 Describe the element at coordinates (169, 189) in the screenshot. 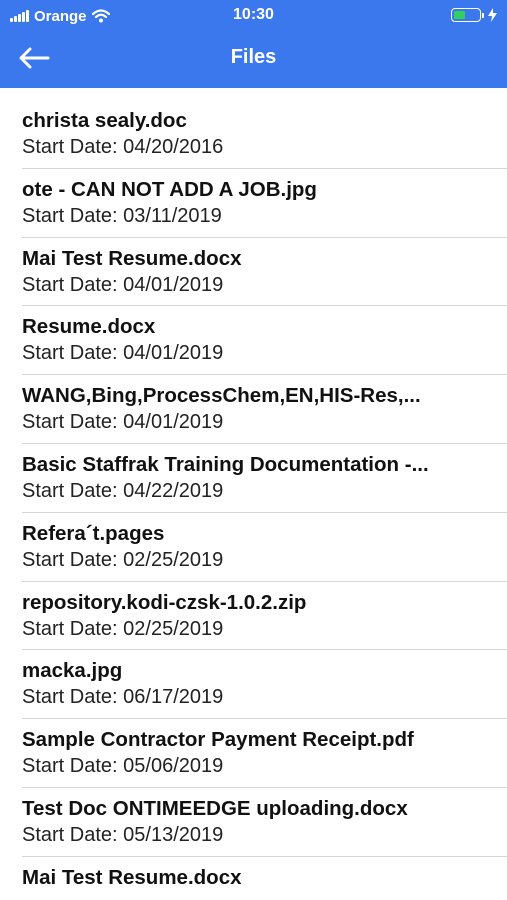

I see `file-name: ote - CAN NOT ADD A JOB.jpg` at that location.